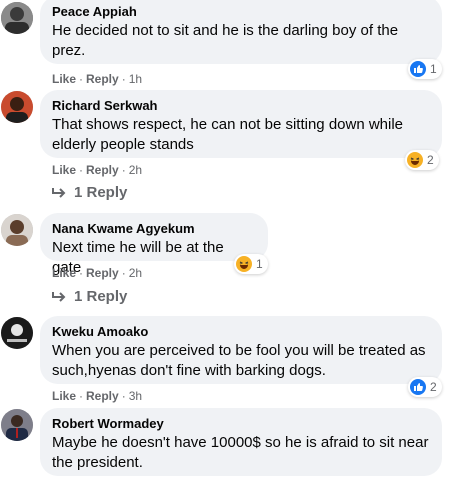 The width and height of the screenshot is (463, 479). What do you see at coordinates (241, 106) in the screenshot?
I see `comment-author: Richard Serkwah` at bounding box center [241, 106].